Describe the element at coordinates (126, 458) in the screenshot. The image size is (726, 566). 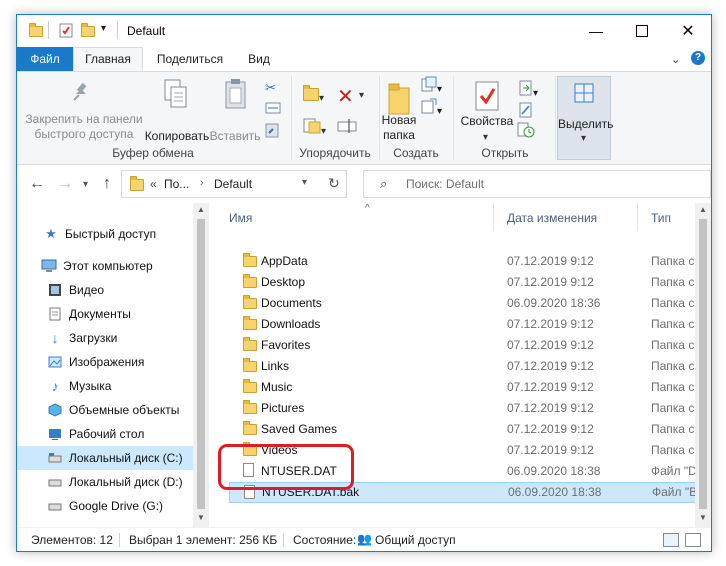
I see `nav-item-label: Локальный диск (C:)` at that location.